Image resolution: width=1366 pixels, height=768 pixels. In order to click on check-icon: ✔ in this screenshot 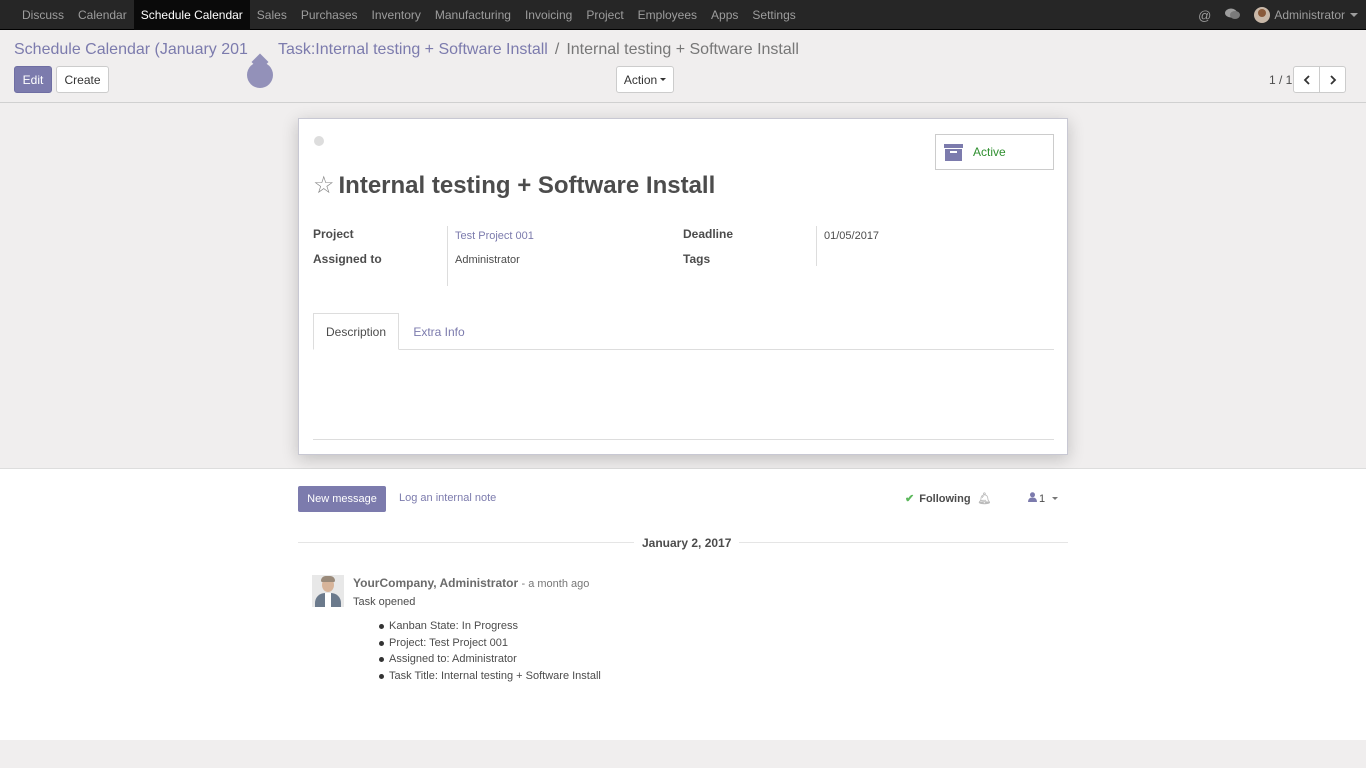, I will do `click(910, 499)`.